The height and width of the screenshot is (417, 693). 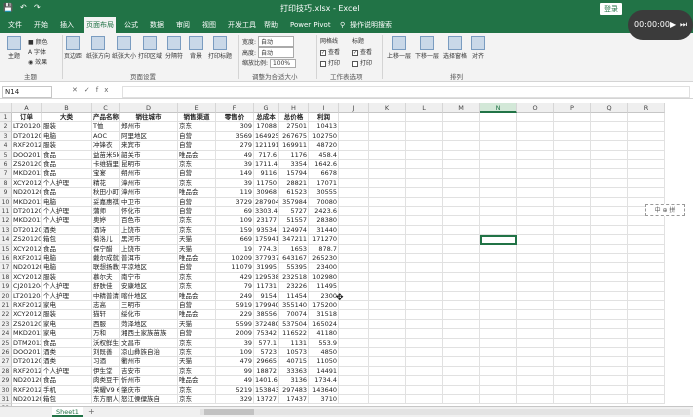 I want to click on column-header: D, so click(x=149, y=108).